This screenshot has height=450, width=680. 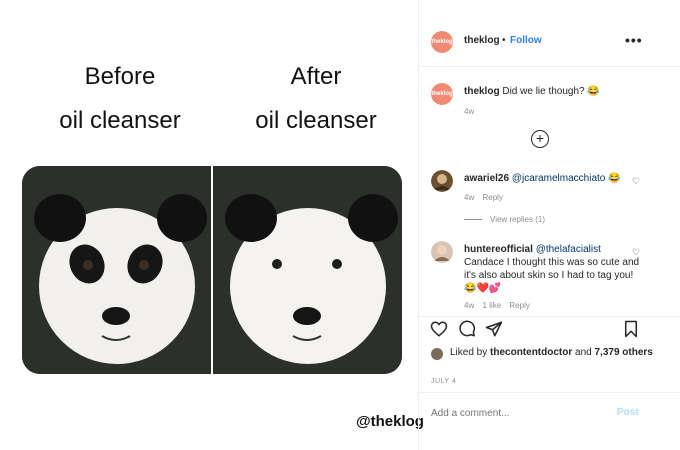 I want to click on after-subtitle: oil cleanser, so click(x=316, y=120).